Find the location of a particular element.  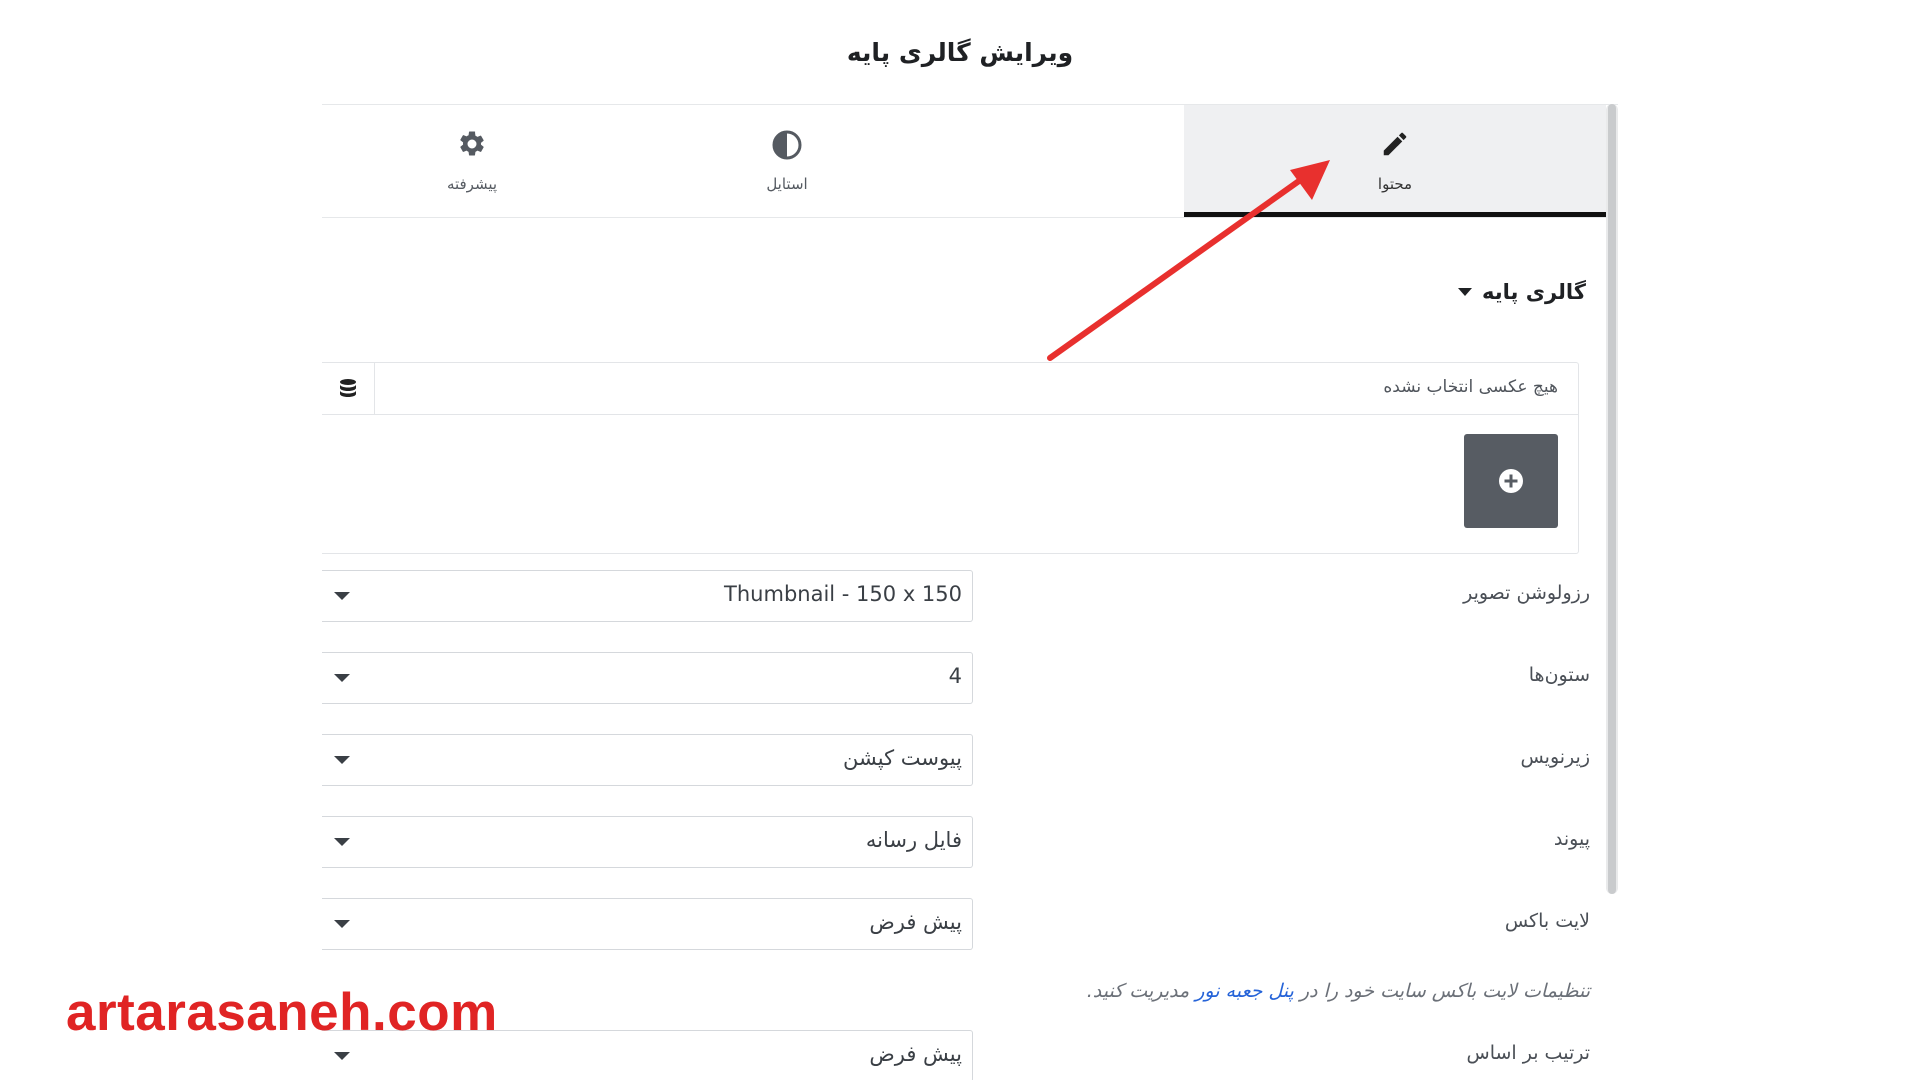

lightbox-select: پیش فرض is located at coordinates (647, 924).